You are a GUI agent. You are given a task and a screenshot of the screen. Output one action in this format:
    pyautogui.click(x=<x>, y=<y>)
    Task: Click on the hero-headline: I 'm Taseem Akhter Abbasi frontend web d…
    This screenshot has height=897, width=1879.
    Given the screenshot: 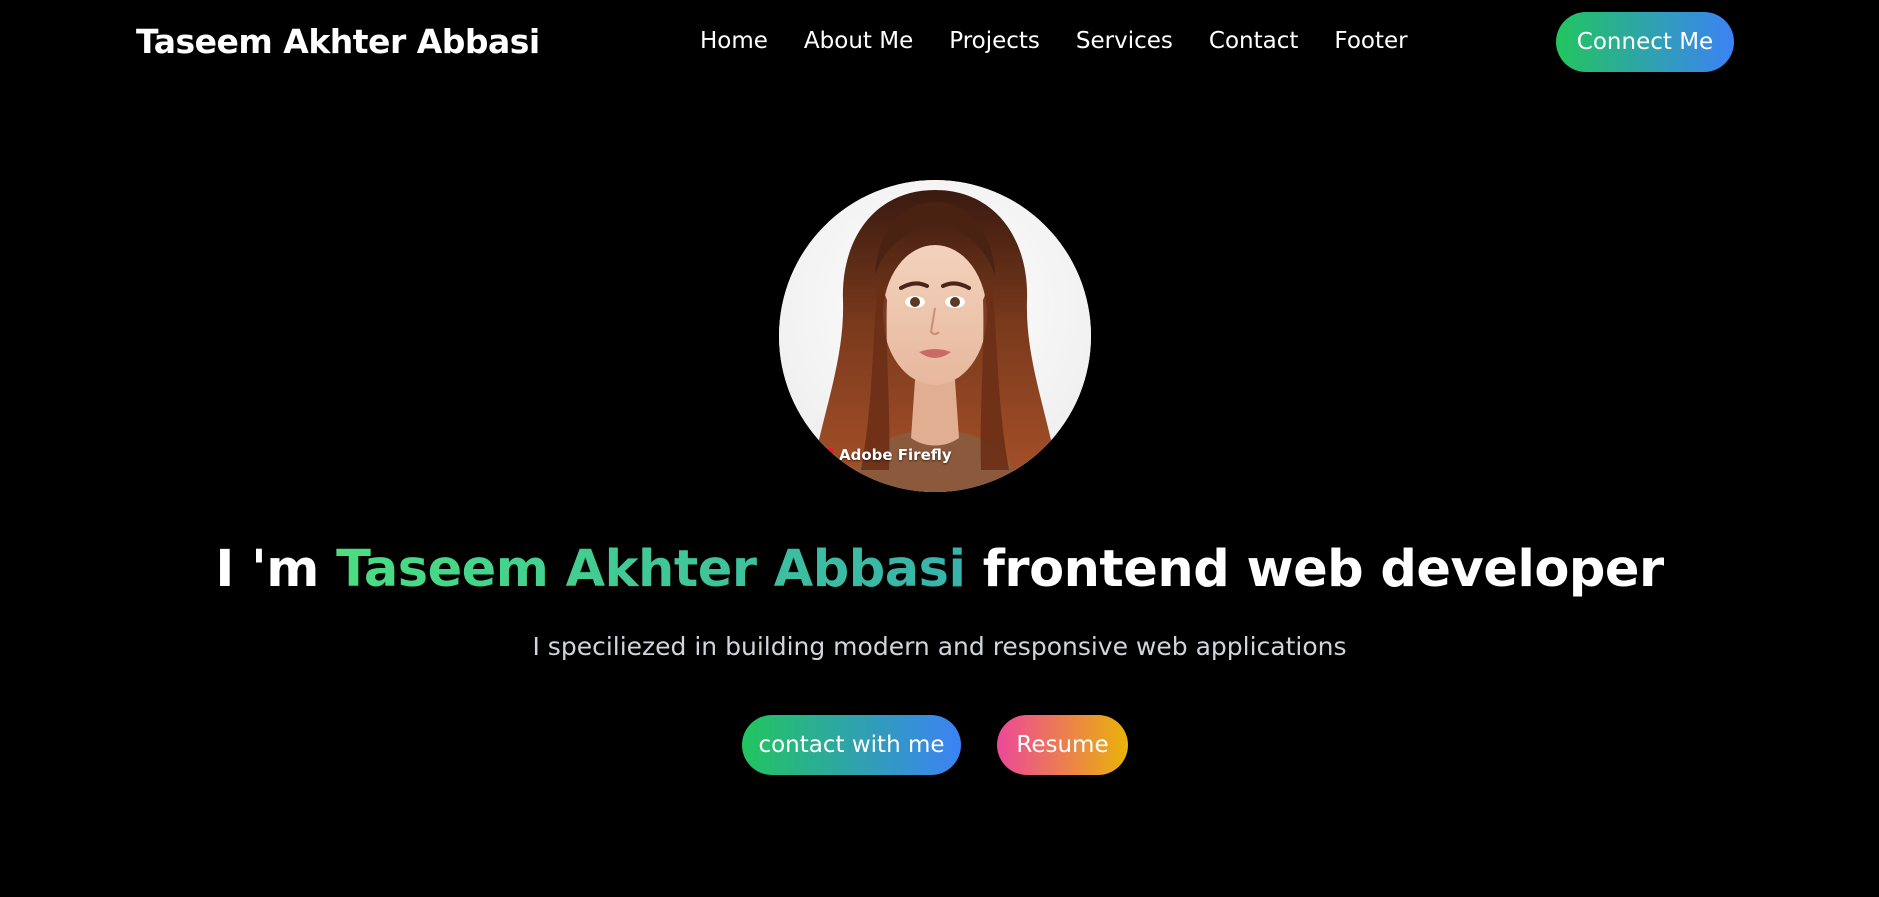 What is the action you would take?
    pyautogui.click(x=939, y=569)
    